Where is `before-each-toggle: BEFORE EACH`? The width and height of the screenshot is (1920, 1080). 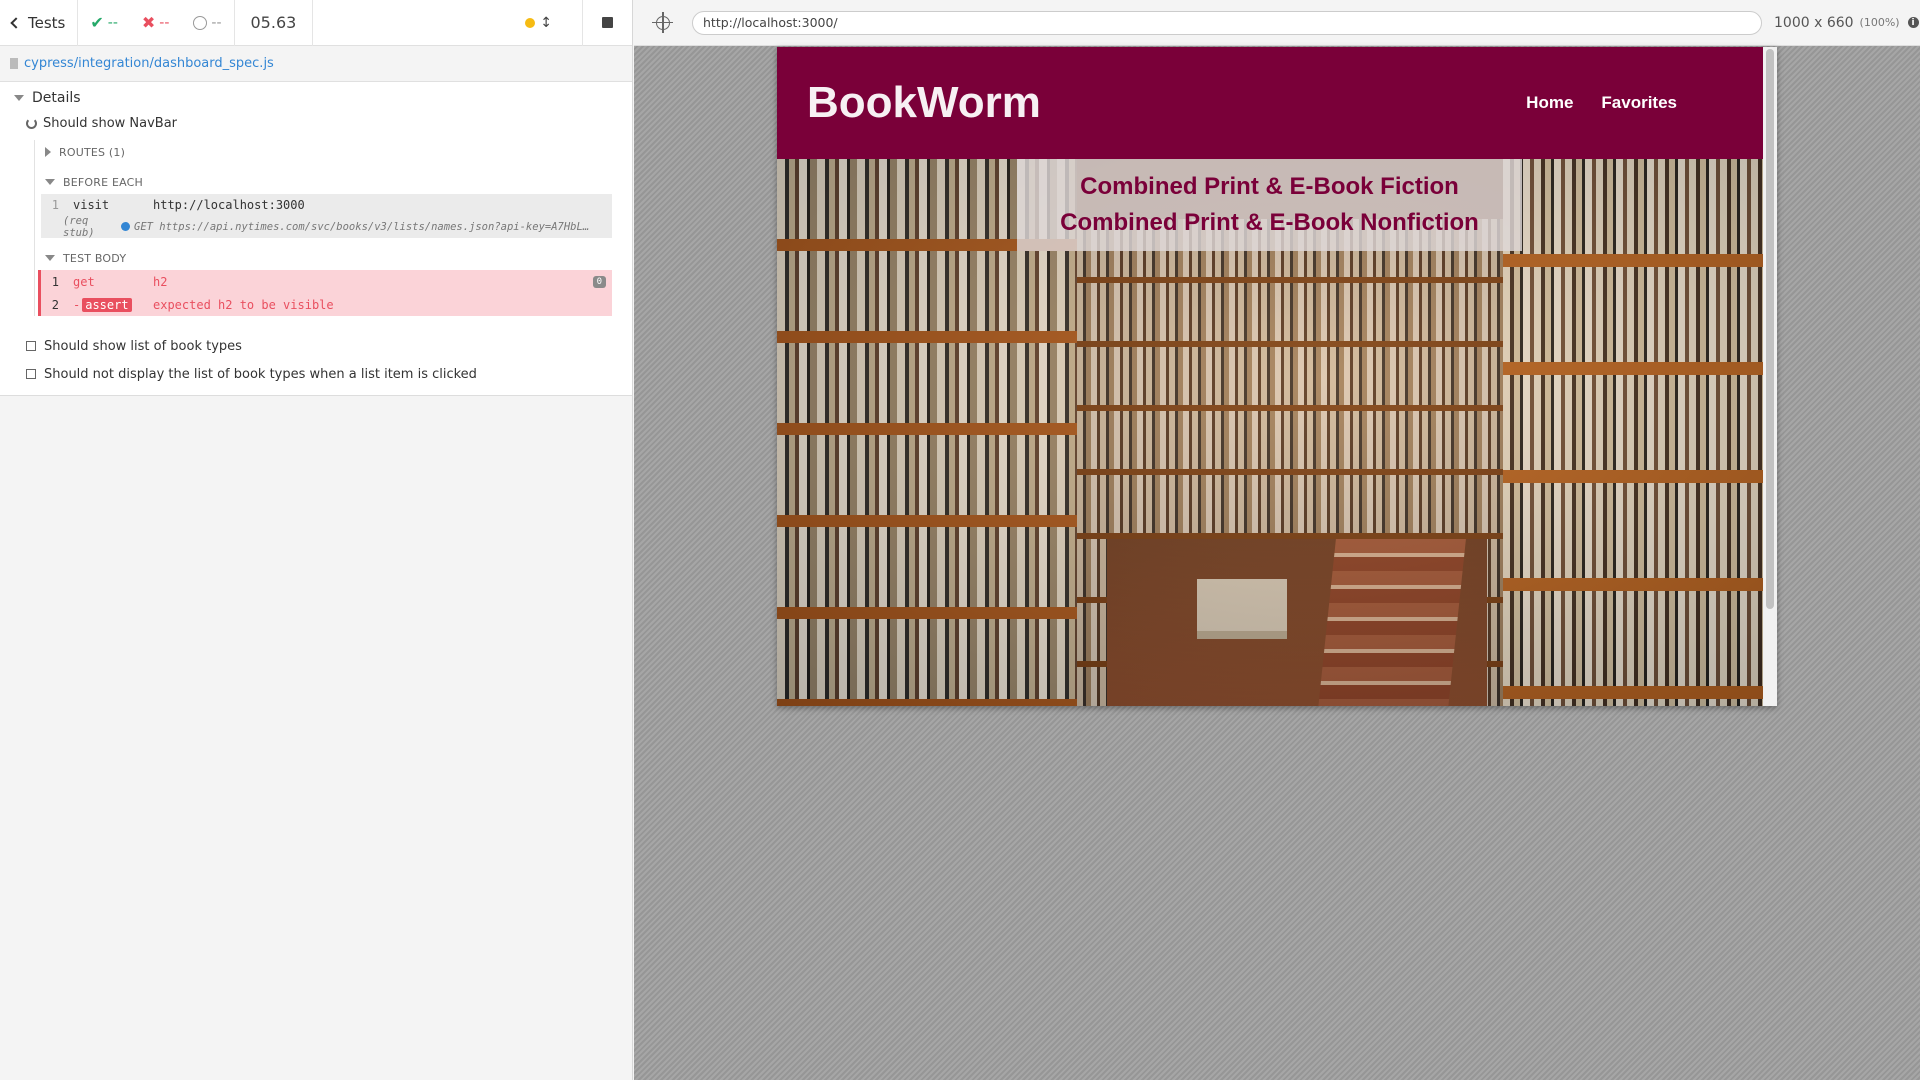 before-each-toggle: BEFORE EACH is located at coordinates (326, 182).